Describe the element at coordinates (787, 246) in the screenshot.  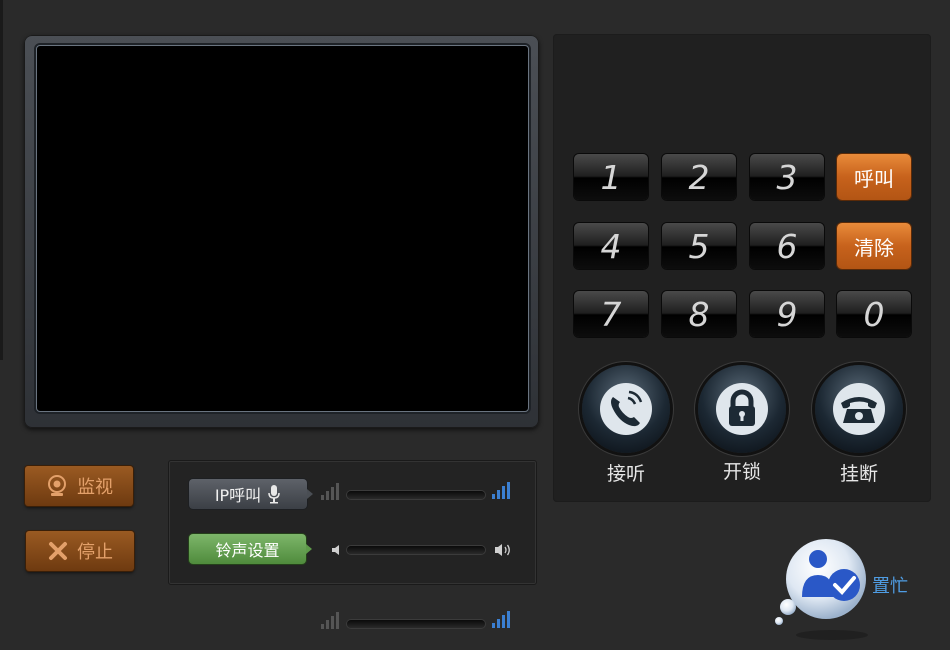
I see `key-6: 6` at that location.